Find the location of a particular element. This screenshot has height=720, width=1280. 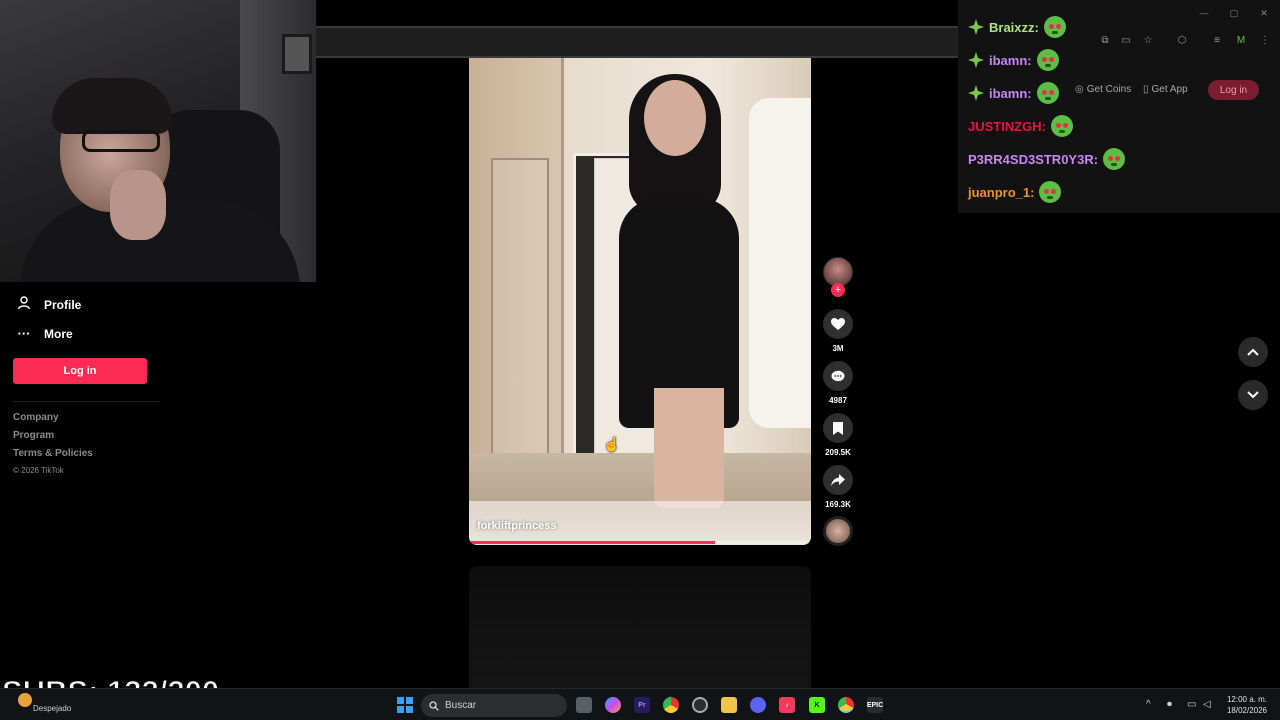

browser-menu-icon: ⋮ is located at coordinates (1265, 41).